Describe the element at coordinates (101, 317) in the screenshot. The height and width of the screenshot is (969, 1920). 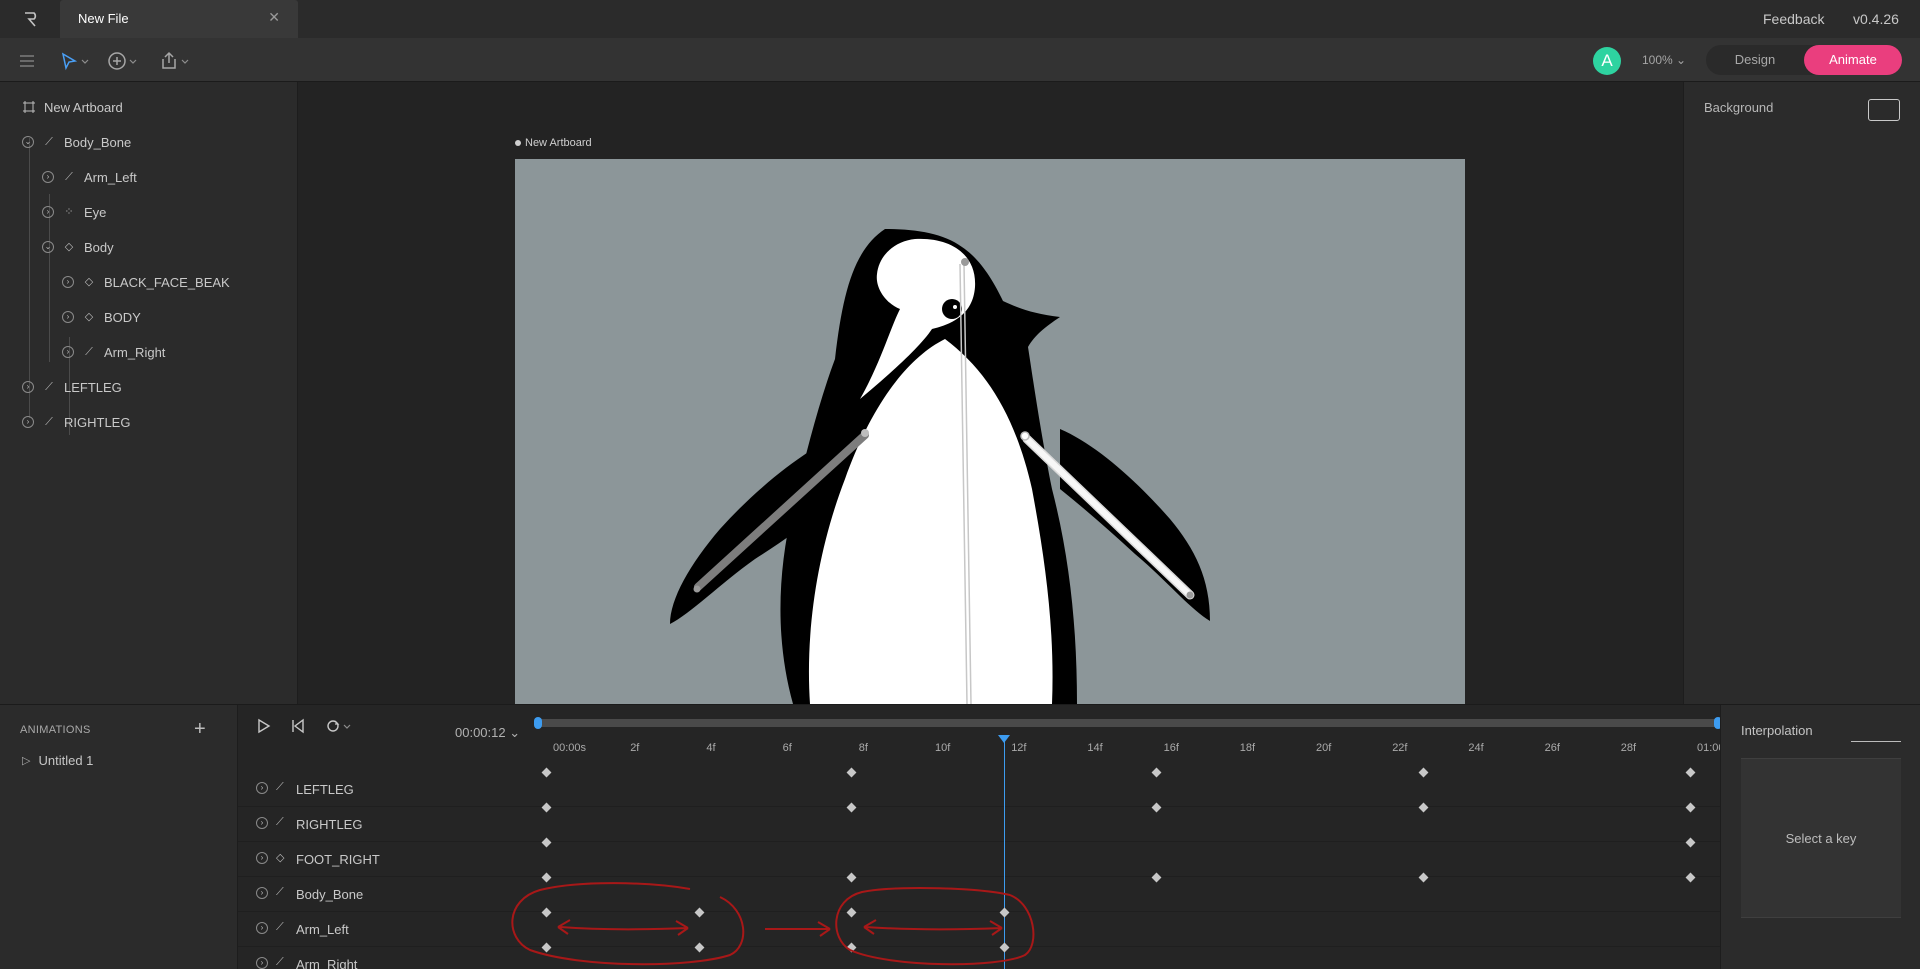
I see `tree-item-body-shape: › ◇ BODY` at that location.